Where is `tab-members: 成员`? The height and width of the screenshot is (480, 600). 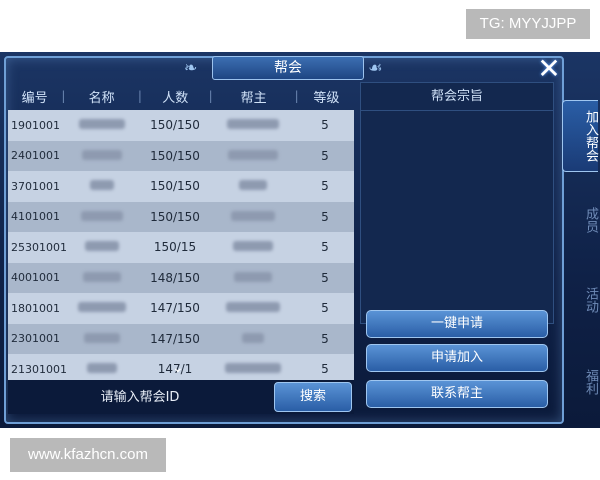
tab-members: 成员 is located at coordinates (580, 220).